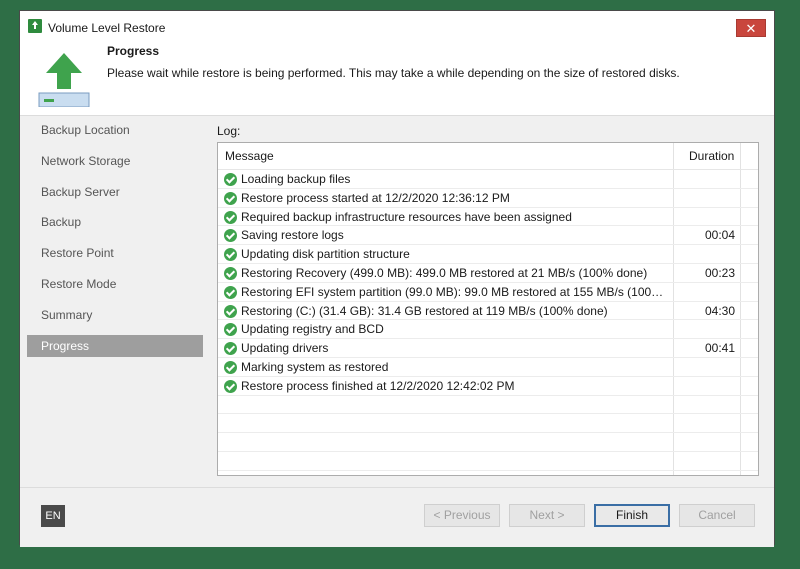  What do you see at coordinates (325, 254) in the screenshot?
I see `log-message: Updating disk partition structure` at bounding box center [325, 254].